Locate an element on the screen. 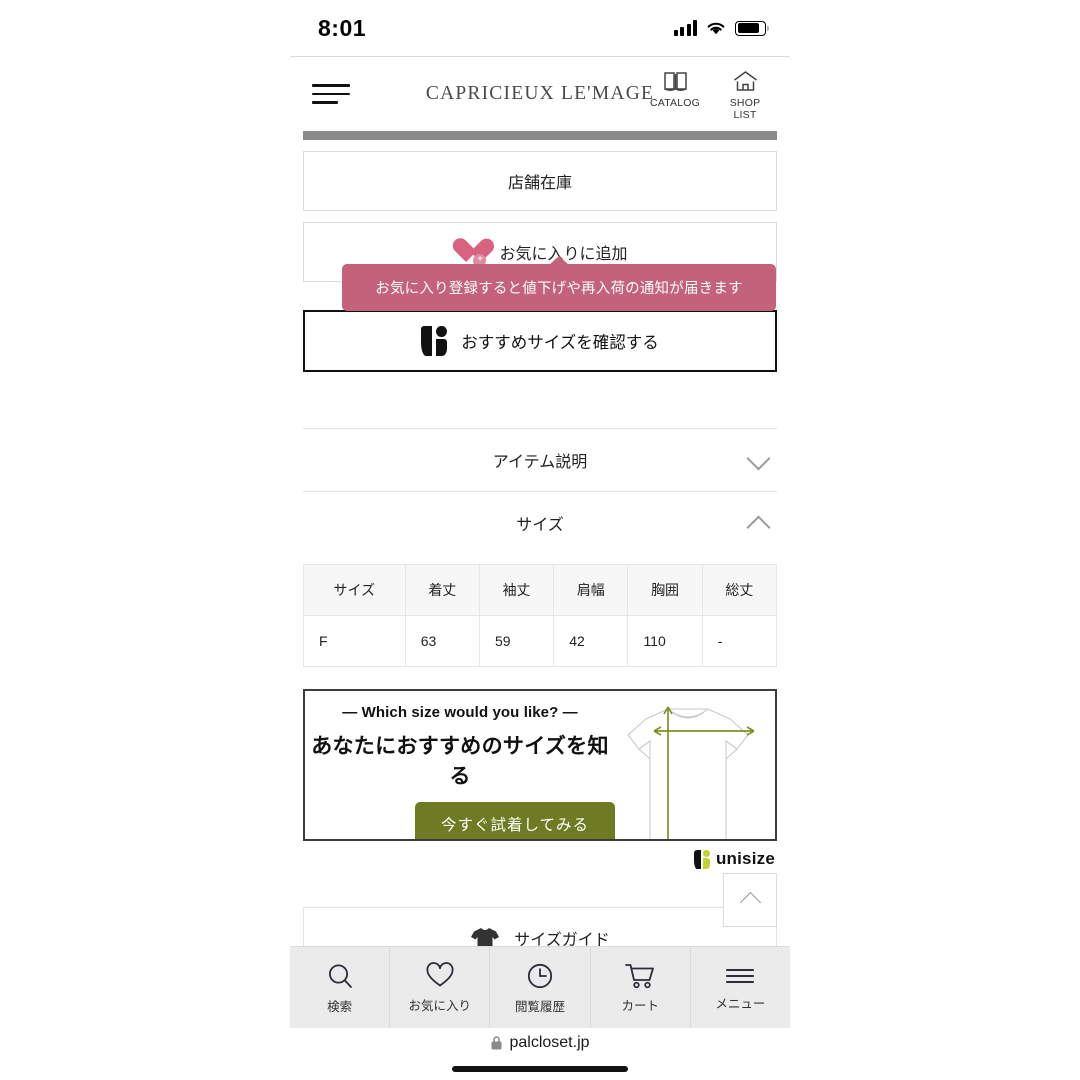 The image size is (1080, 1080). store-stock-button: 店舗在庫 is located at coordinates (540, 181).